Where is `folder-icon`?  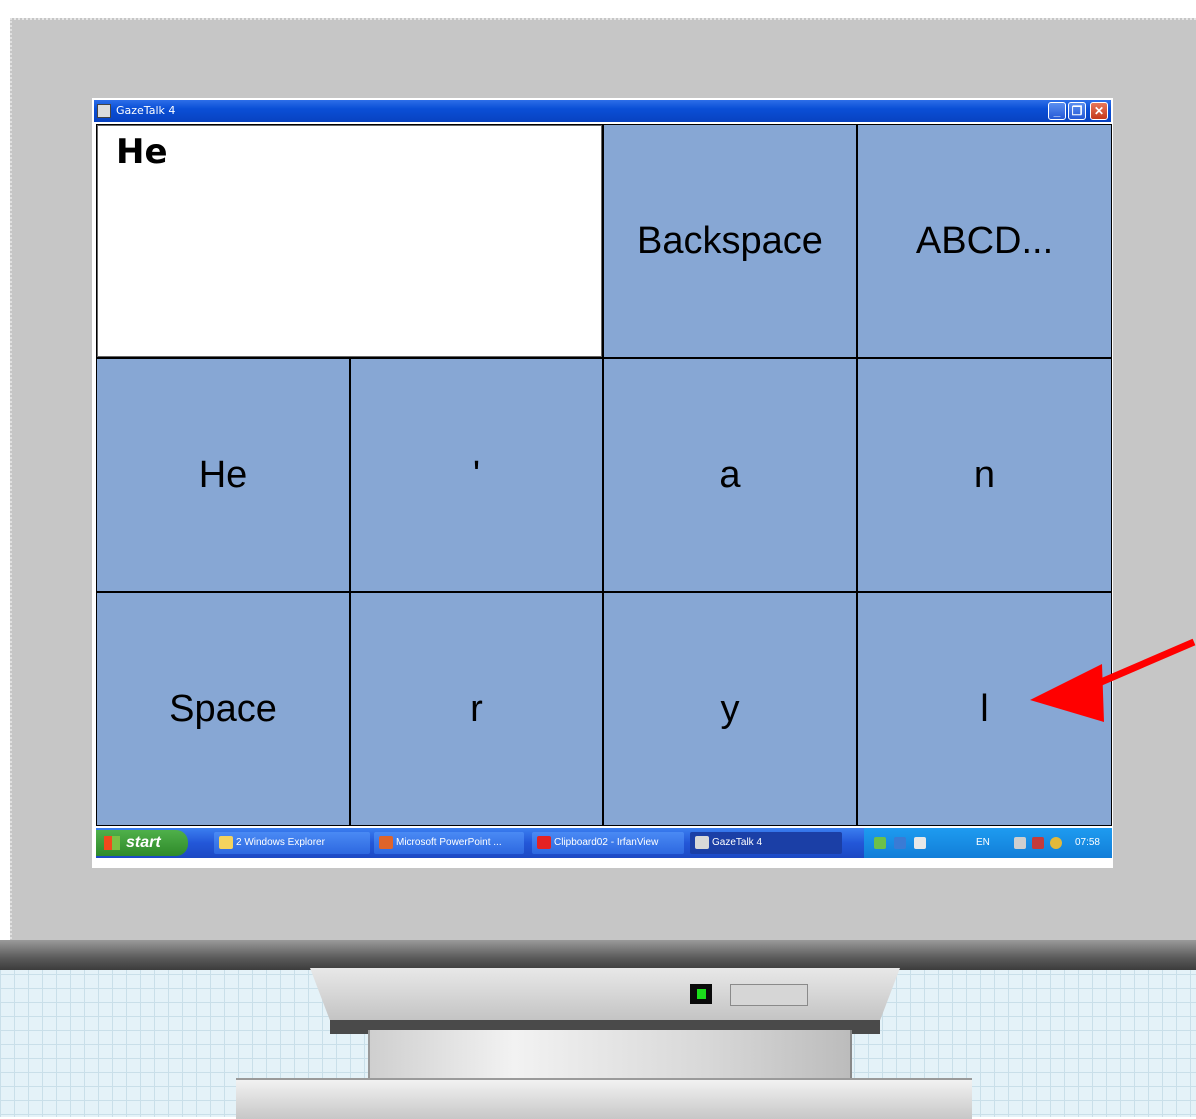 folder-icon is located at coordinates (226, 842).